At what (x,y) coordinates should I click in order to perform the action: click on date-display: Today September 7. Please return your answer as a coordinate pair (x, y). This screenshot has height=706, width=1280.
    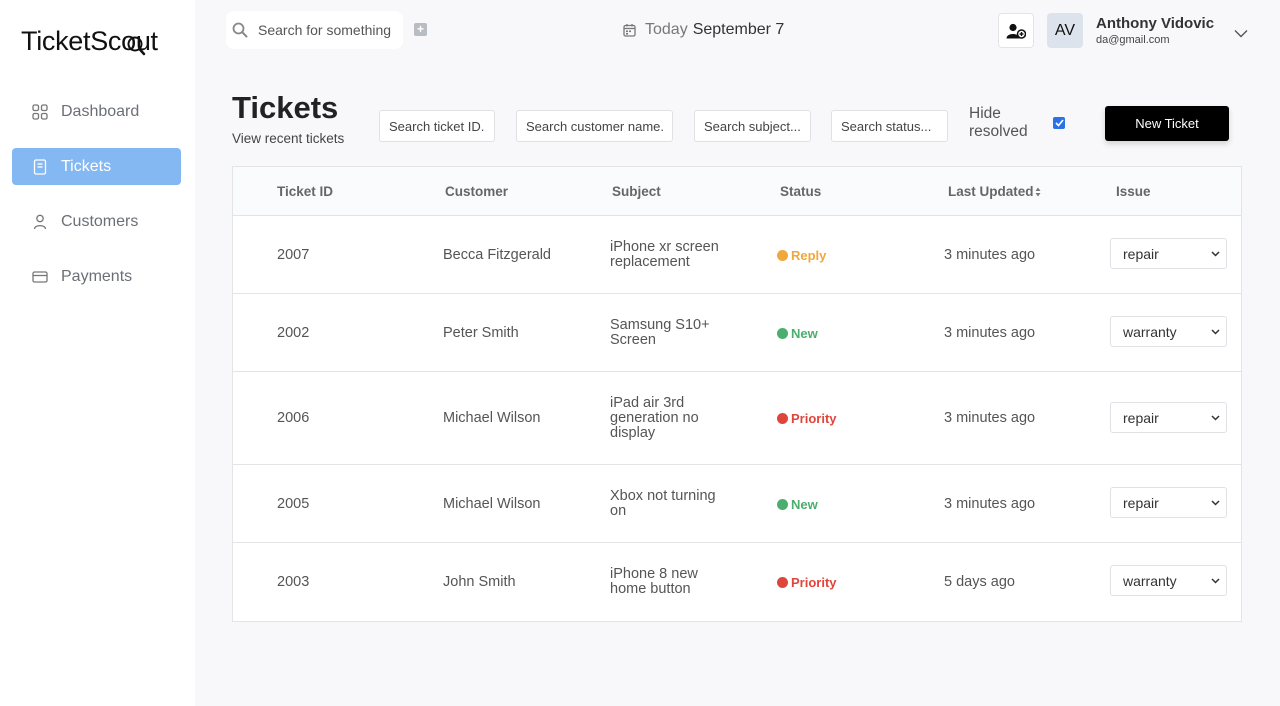
    Looking at the image, I should click on (703, 30).